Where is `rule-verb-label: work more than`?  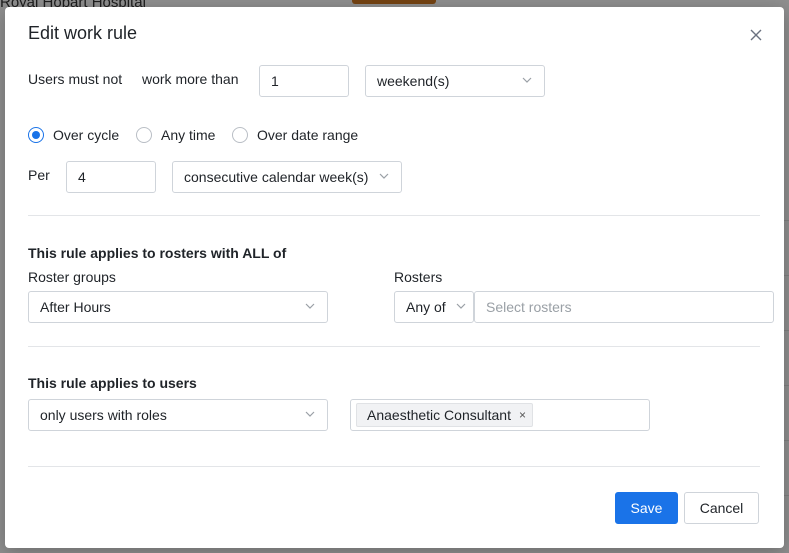
rule-verb-label: work more than is located at coordinates (190, 79).